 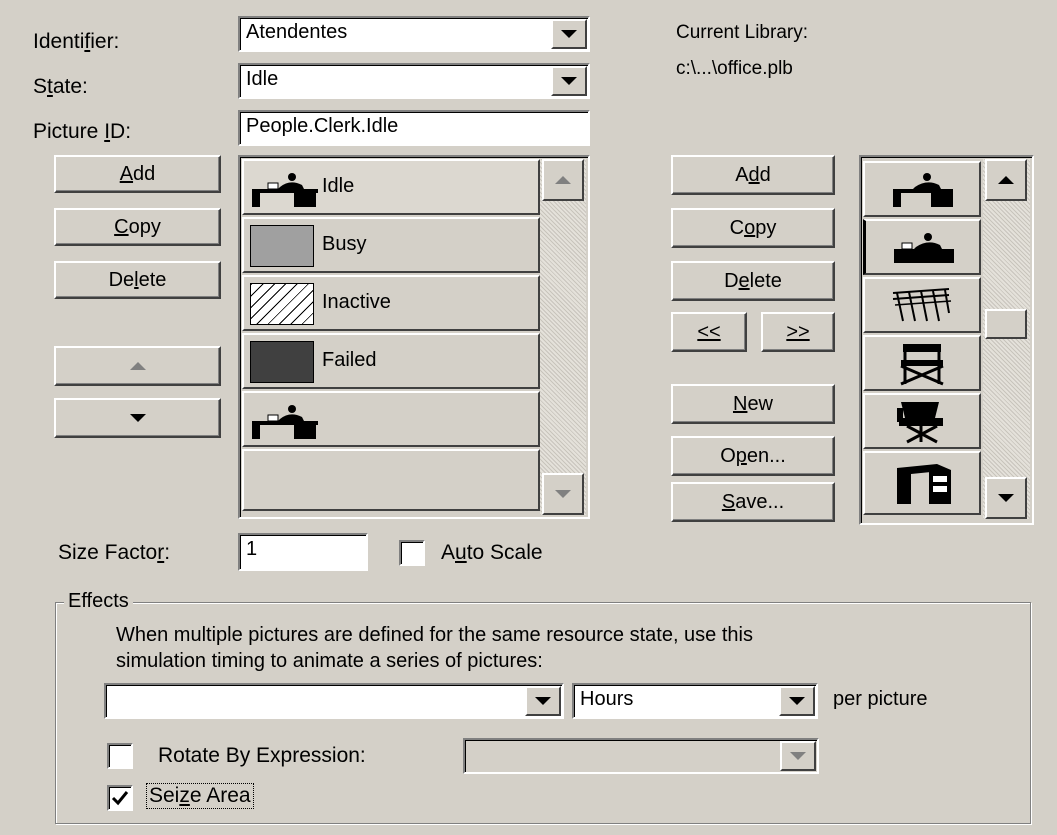 I want to click on director-chair-icon, so click(x=922, y=365).